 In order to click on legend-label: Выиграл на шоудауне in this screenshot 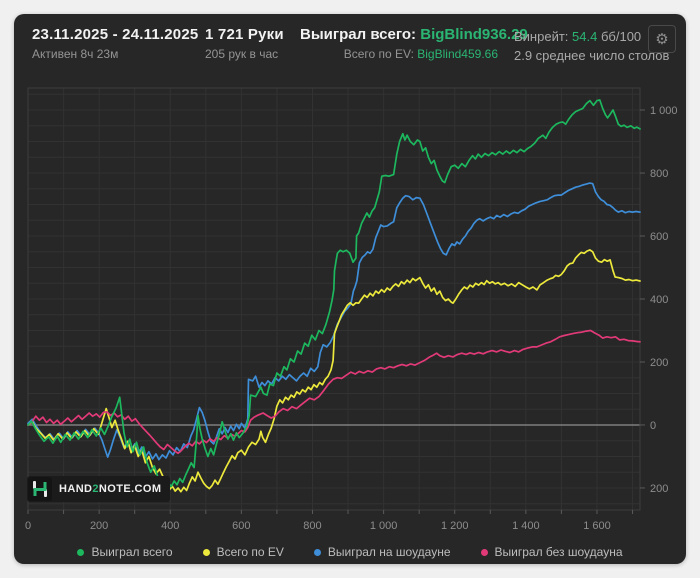, I will do `click(389, 552)`.